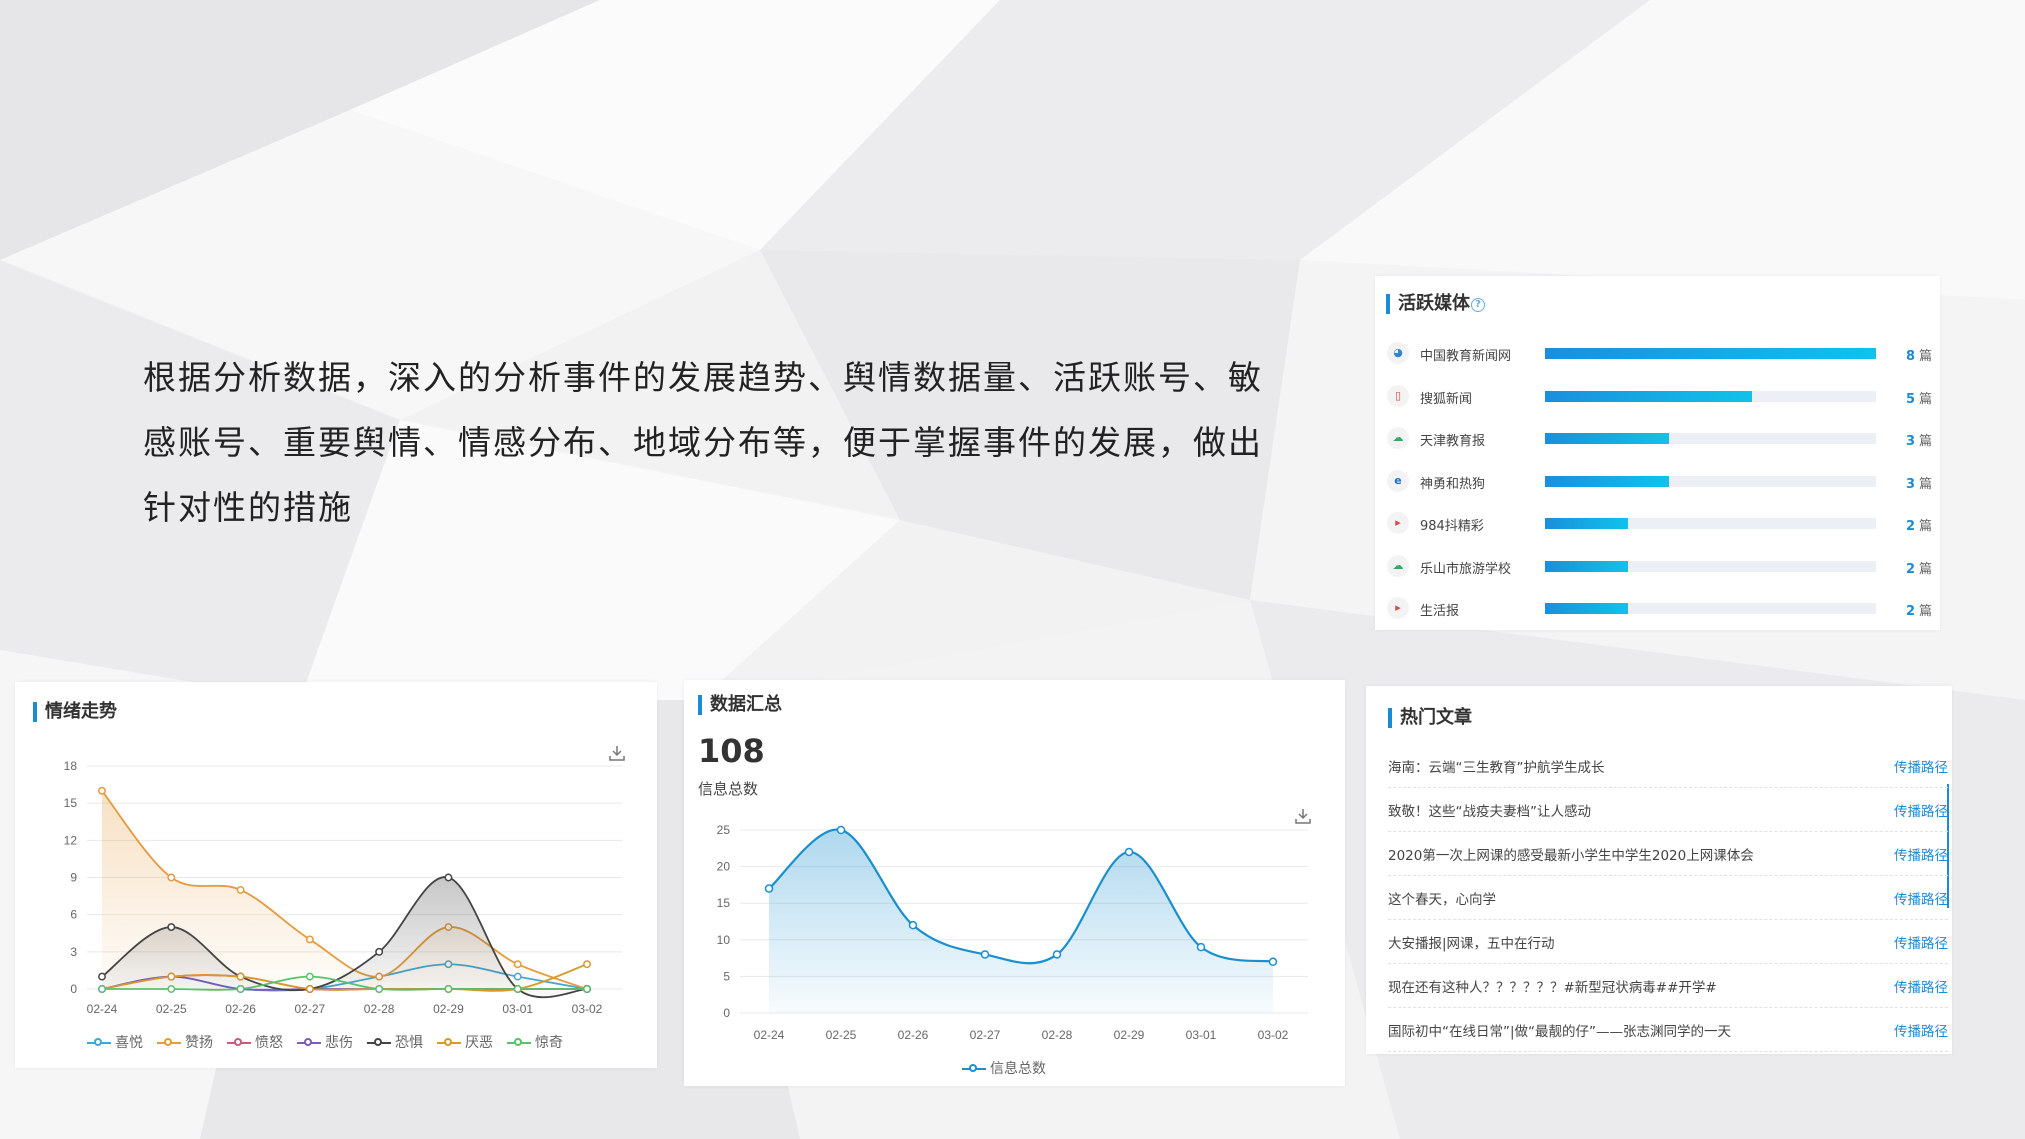  Describe the element at coordinates (409, 1043) in the screenshot. I see `legend-label: 恐惧` at that location.